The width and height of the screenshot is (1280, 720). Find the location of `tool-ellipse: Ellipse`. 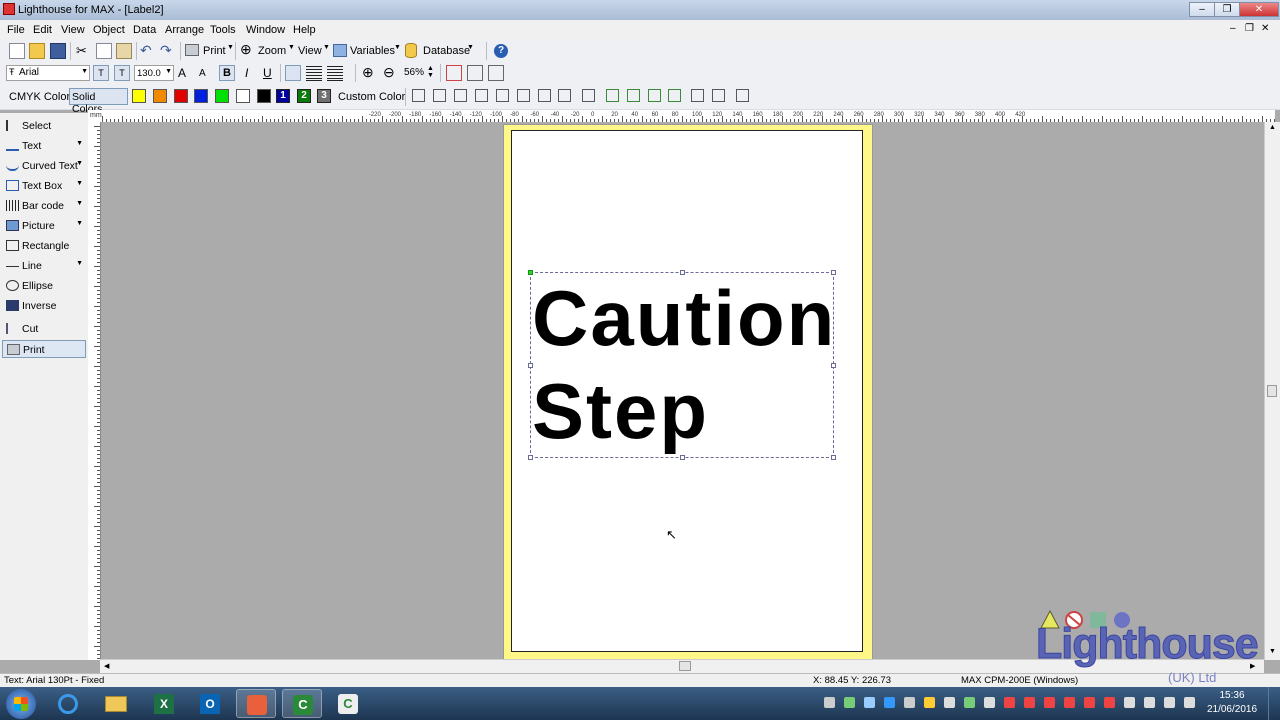

tool-ellipse: Ellipse is located at coordinates (44, 286).